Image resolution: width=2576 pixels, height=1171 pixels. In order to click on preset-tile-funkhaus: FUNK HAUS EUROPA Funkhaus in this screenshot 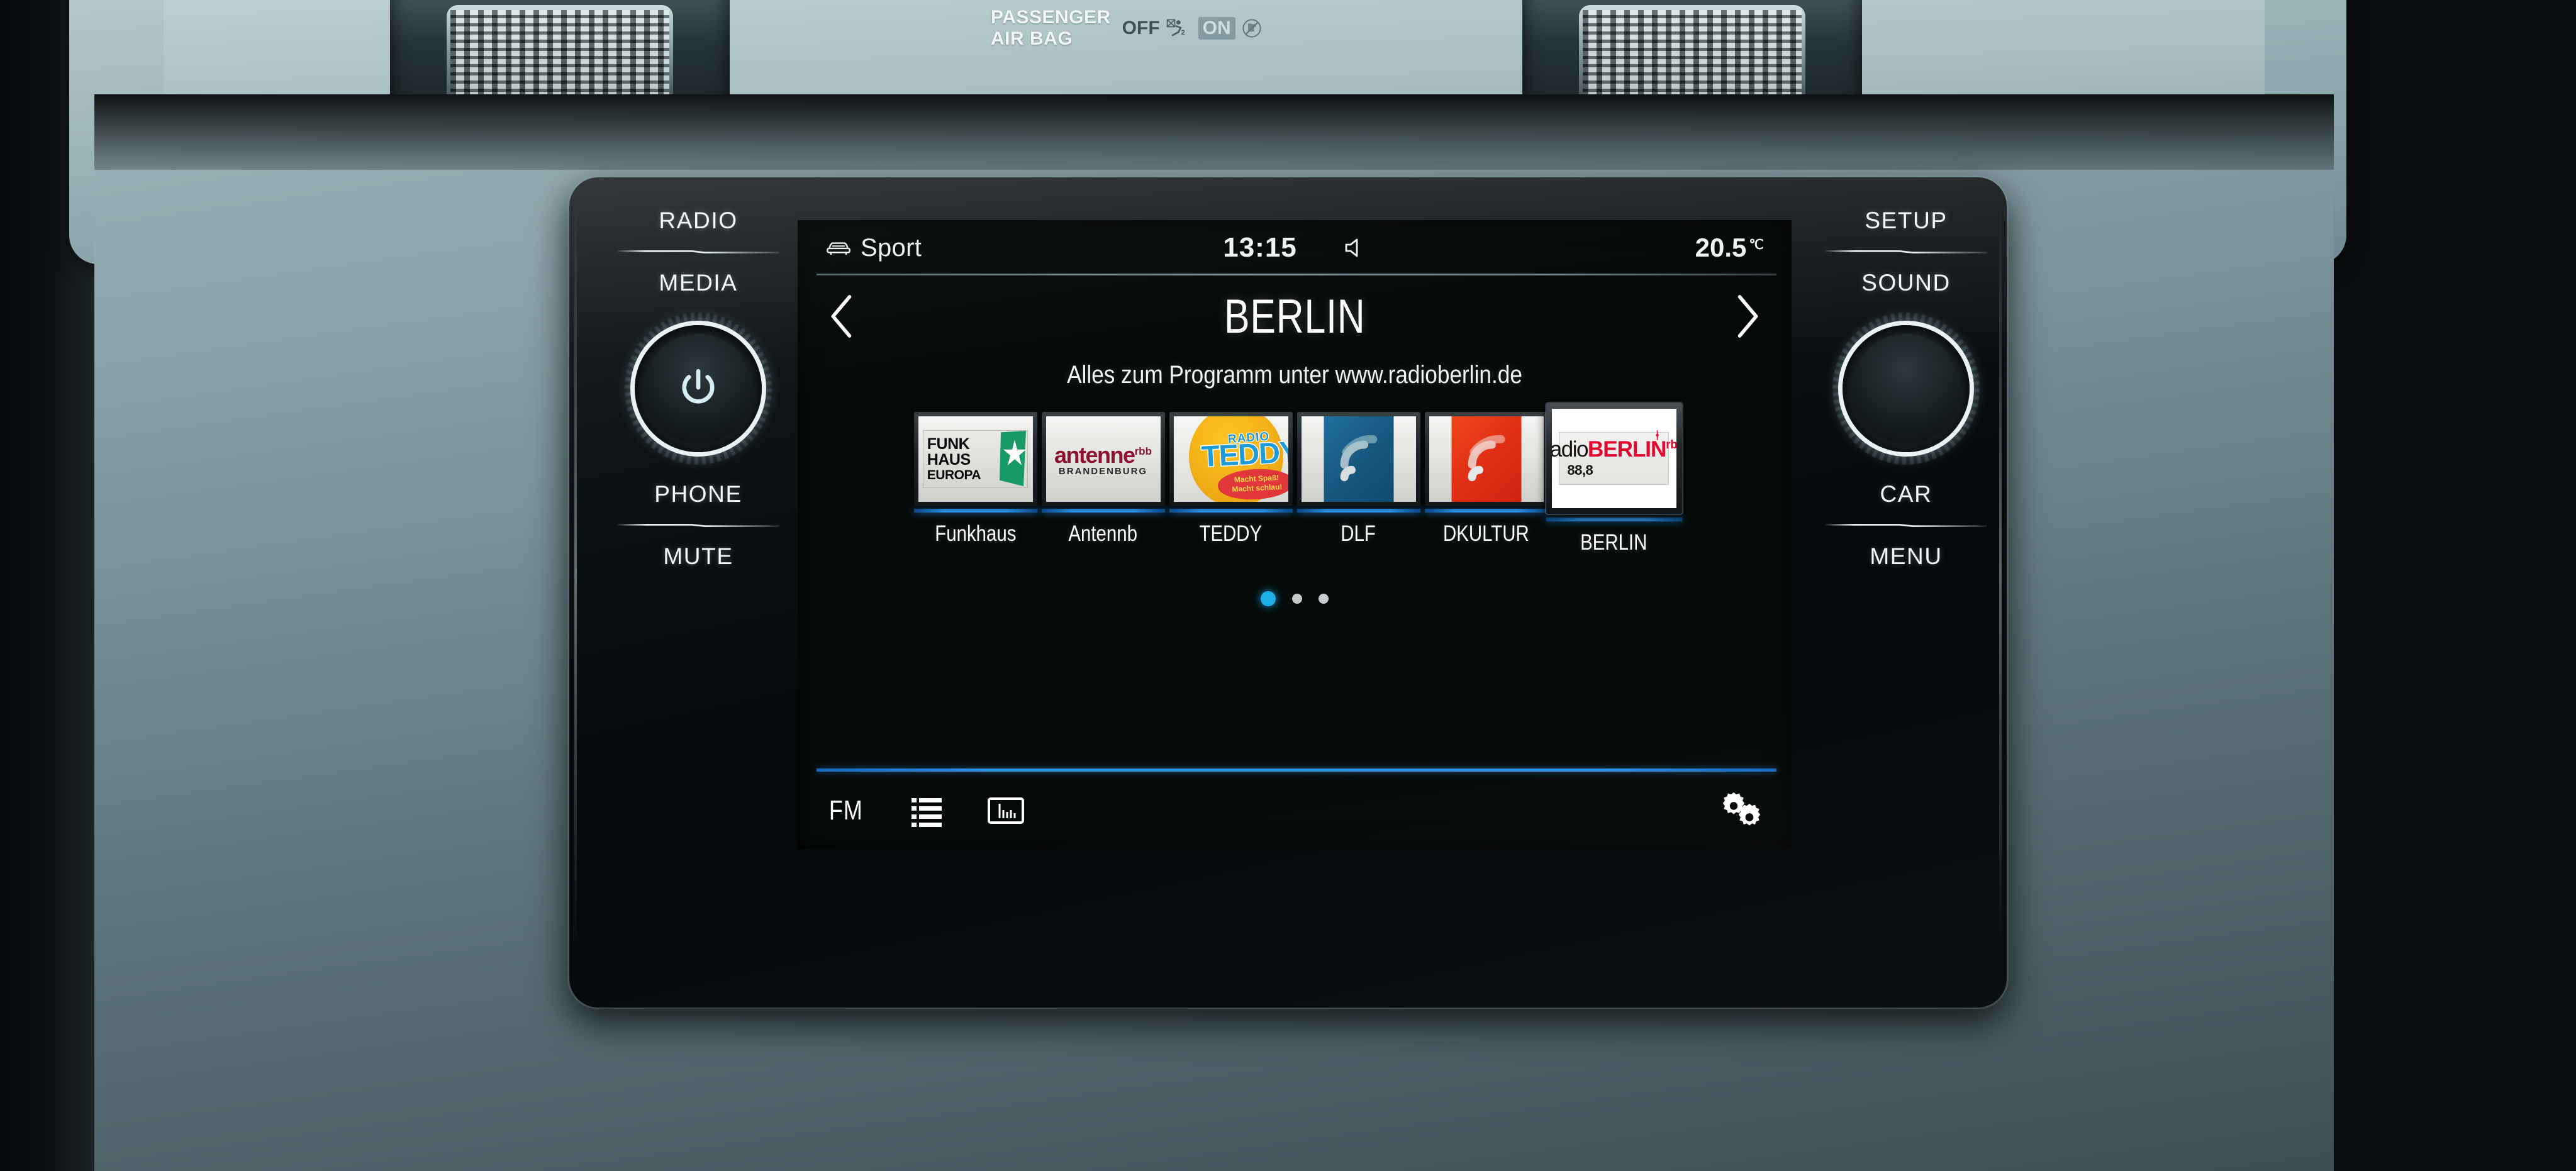, I will do `click(975, 479)`.